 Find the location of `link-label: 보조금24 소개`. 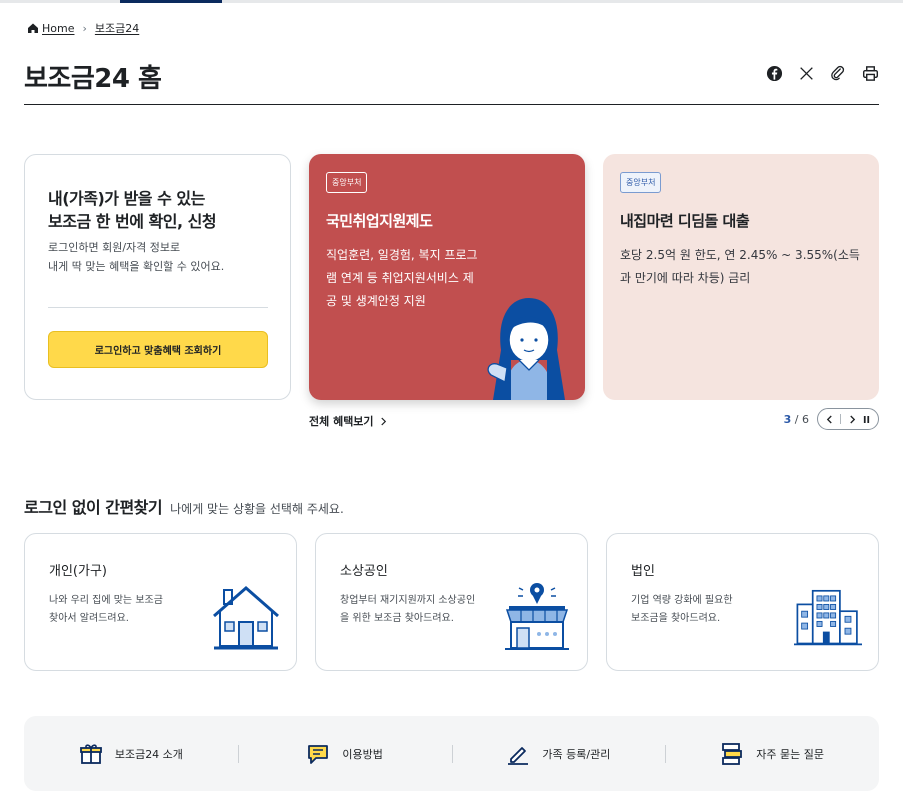

link-label: 보조금24 소개 is located at coordinates (148, 754).